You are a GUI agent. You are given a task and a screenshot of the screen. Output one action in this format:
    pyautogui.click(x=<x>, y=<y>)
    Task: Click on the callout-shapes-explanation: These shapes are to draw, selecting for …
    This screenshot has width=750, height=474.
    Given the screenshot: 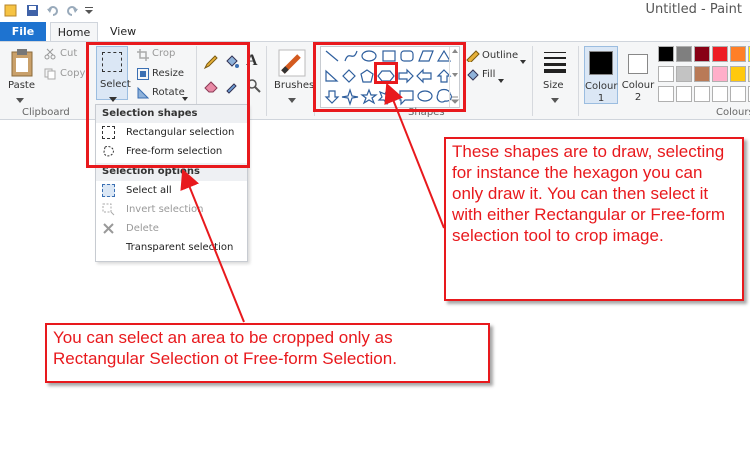 What is the action you would take?
    pyautogui.click(x=594, y=219)
    